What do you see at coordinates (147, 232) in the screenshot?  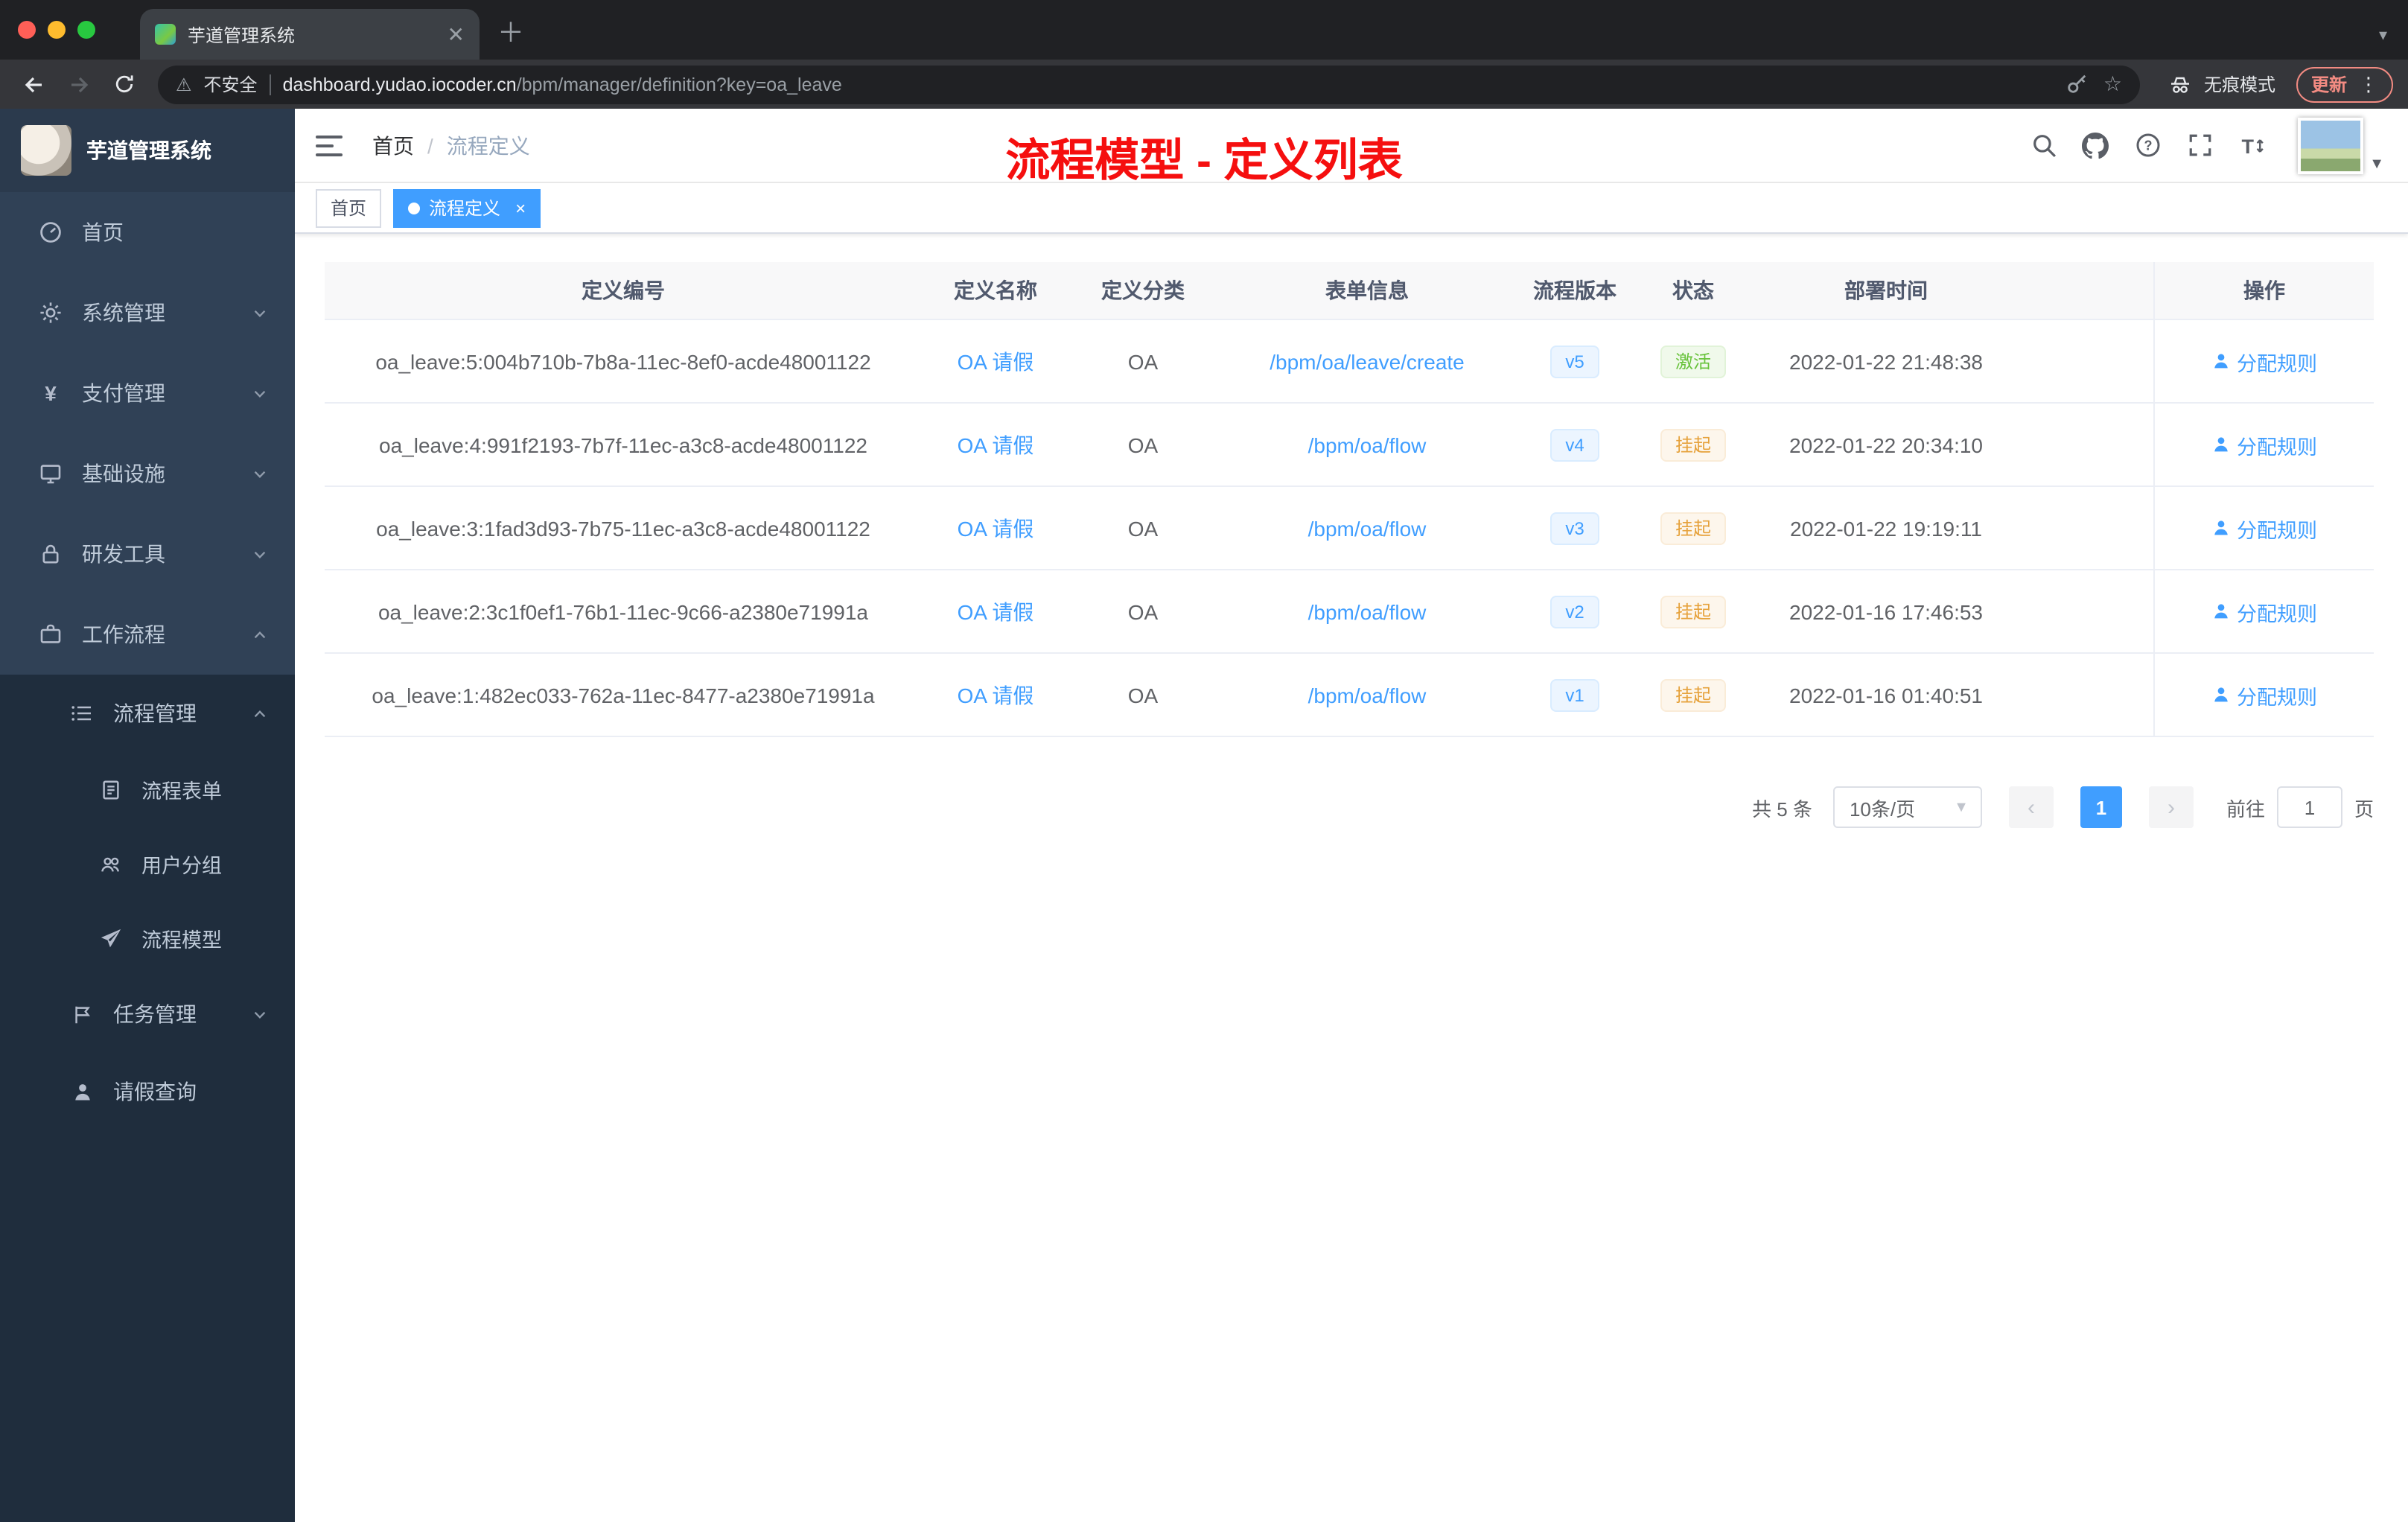 I see `sidebar-item-home: 首页` at bounding box center [147, 232].